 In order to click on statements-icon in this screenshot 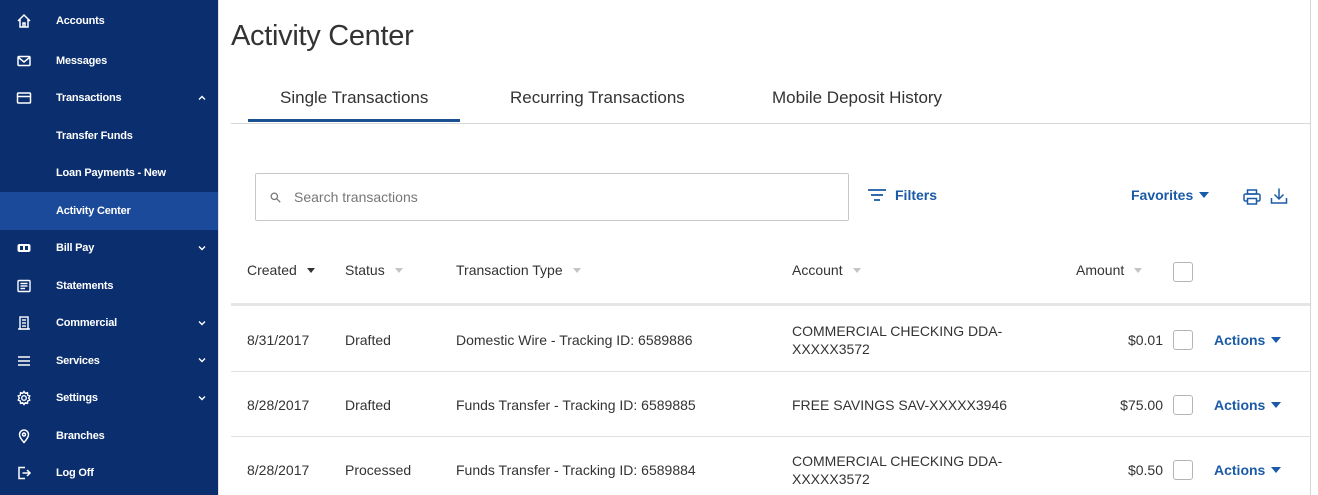, I will do `click(24, 286)`.